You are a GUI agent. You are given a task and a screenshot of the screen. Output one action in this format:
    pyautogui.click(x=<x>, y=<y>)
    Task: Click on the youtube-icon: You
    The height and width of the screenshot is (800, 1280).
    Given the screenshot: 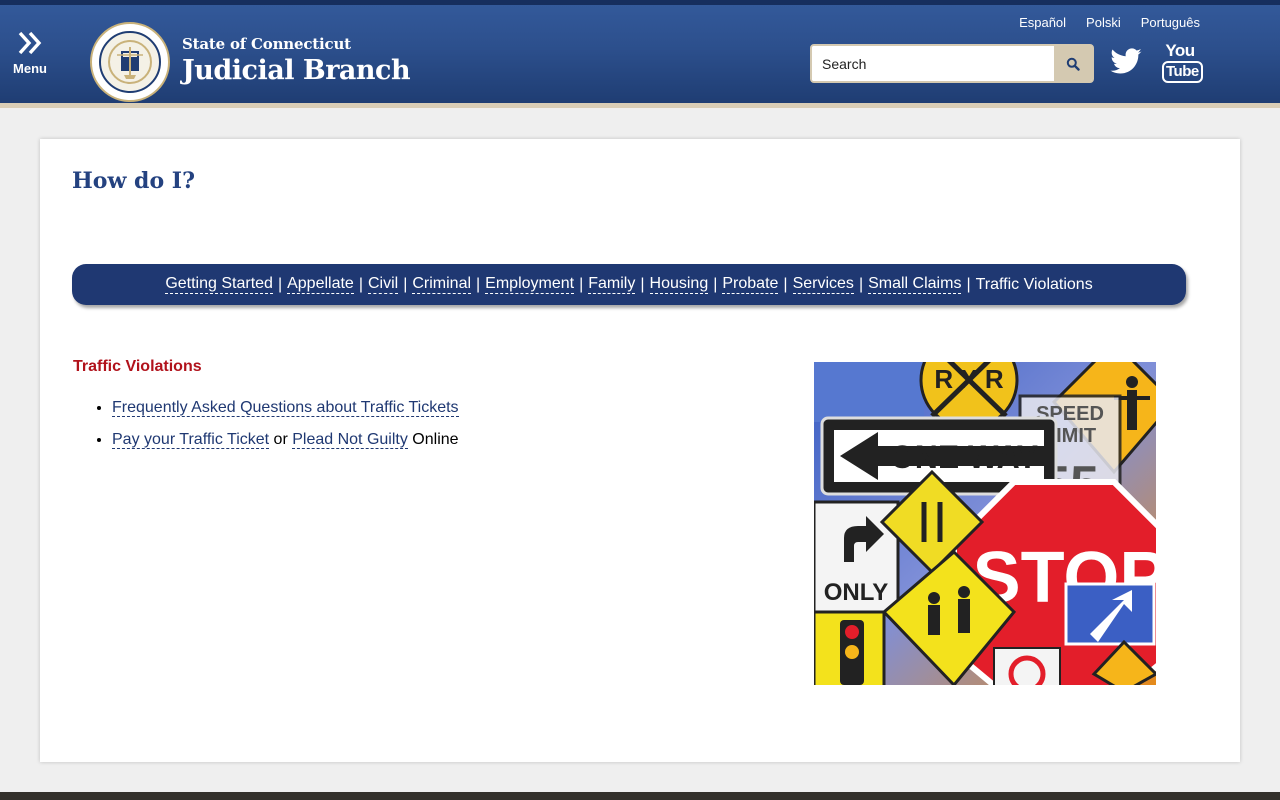 What is the action you would take?
    pyautogui.click(x=1180, y=50)
    